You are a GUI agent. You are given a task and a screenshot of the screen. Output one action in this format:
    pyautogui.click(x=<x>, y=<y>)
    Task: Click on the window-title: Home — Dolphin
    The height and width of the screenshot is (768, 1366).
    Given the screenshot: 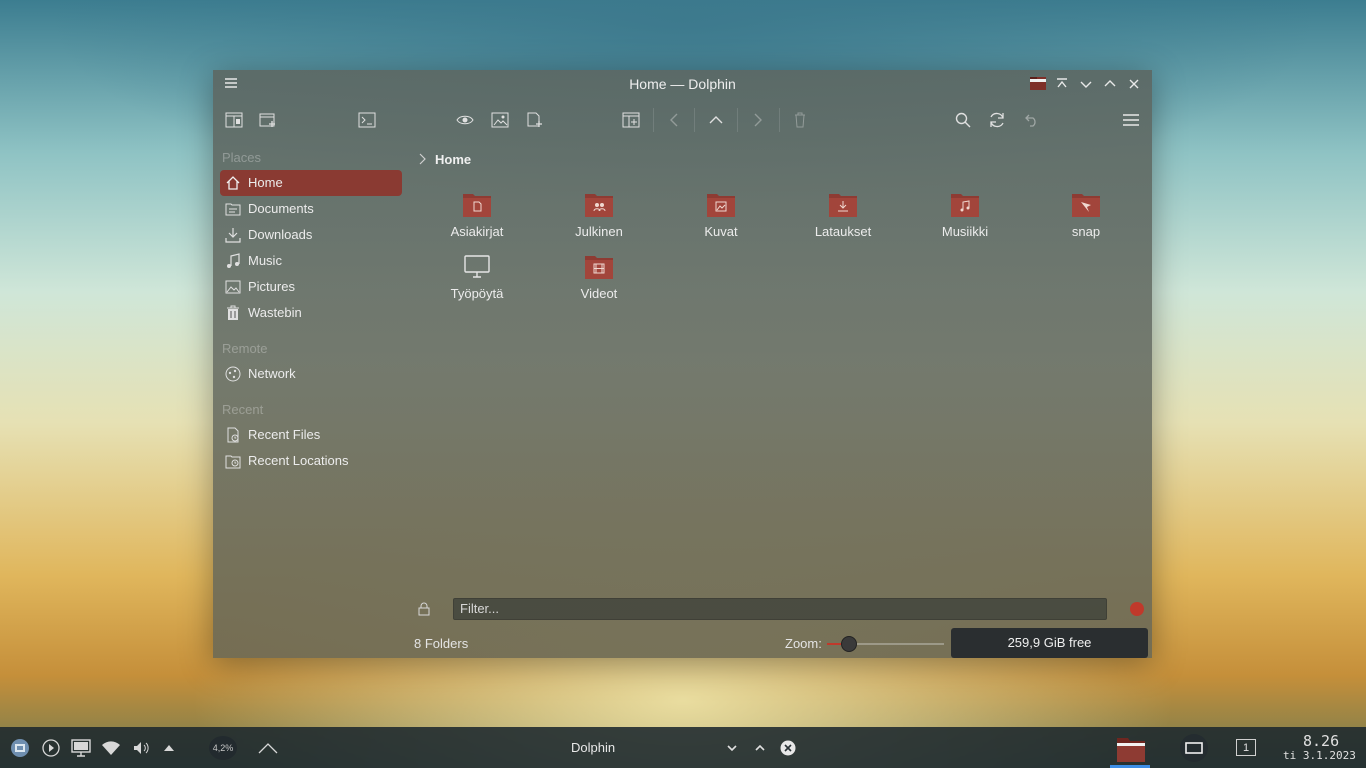 What is the action you would take?
    pyautogui.click(x=682, y=84)
    